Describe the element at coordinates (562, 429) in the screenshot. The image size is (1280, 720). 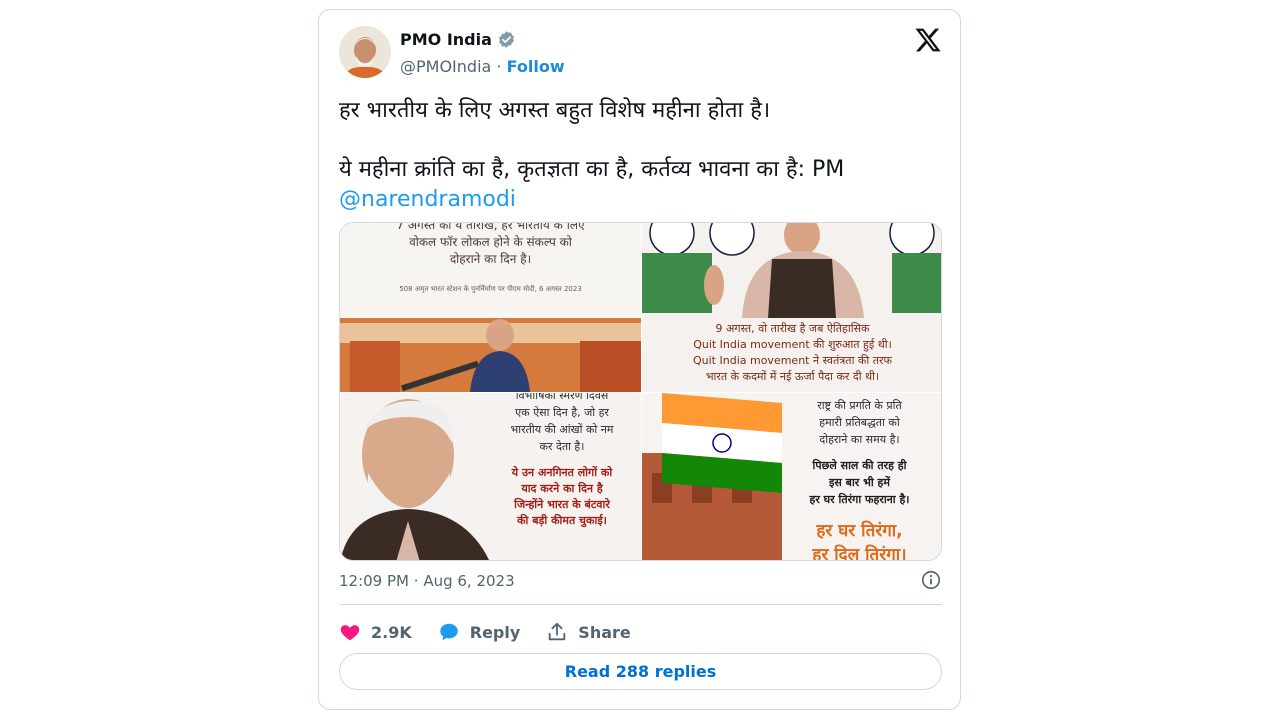
I see `tile-3-line-3: भारतीय की आंखों को नम` at that location.